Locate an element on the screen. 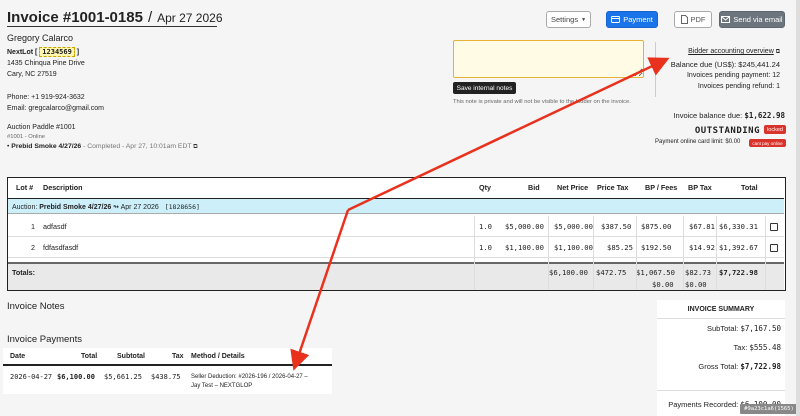 The width and height of the screenshot is (800, 416). auction-row-code: [1828656] is located at coordinates (182, 207).